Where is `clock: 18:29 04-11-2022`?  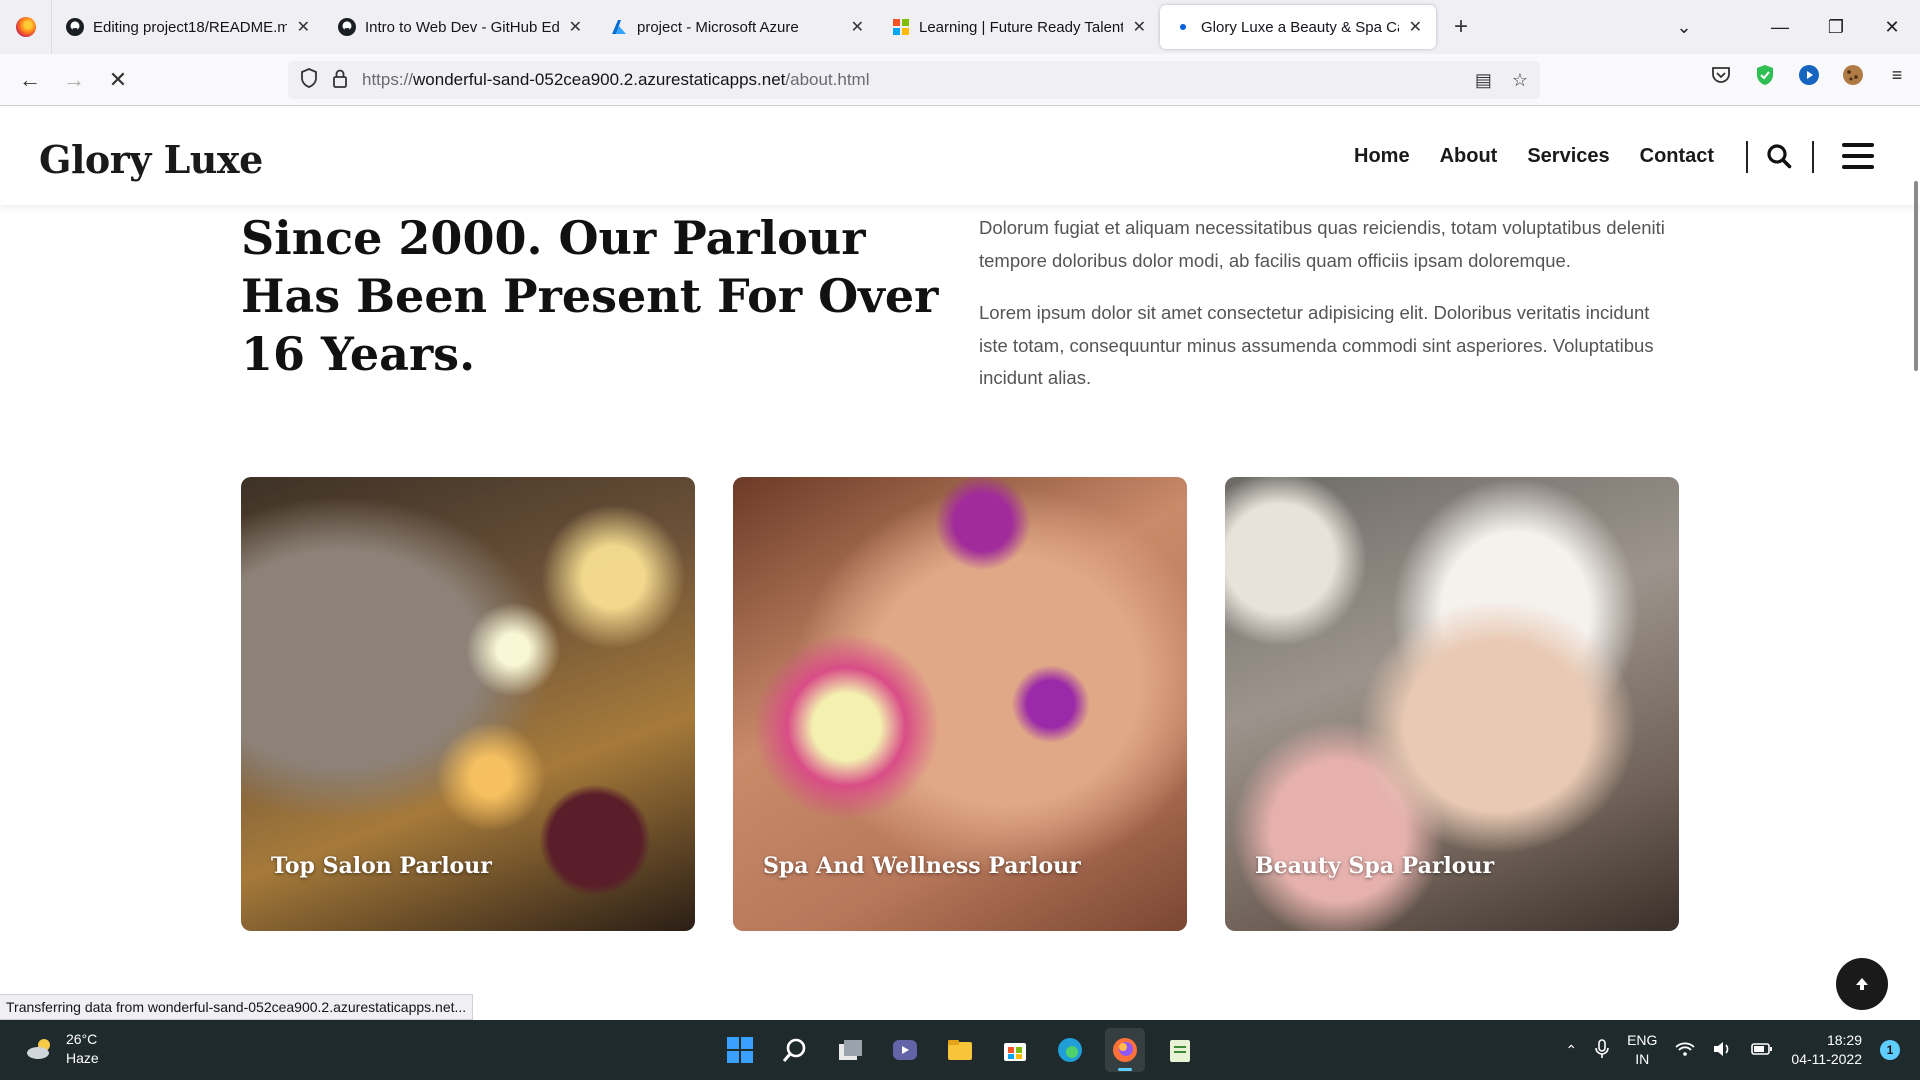 clock: 18:29 04-11-2022 is located at coordinates (1826, 1050).